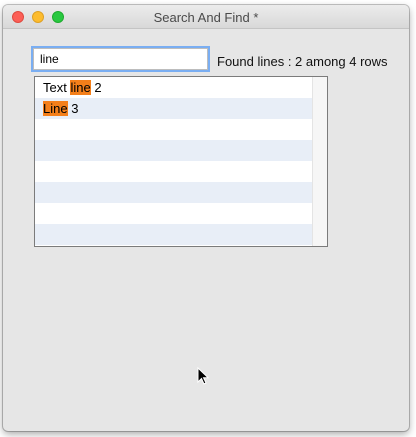  Describe the element at coordinates (96, 87) in the screenshot. I see `row-text-after: 2` at that location.